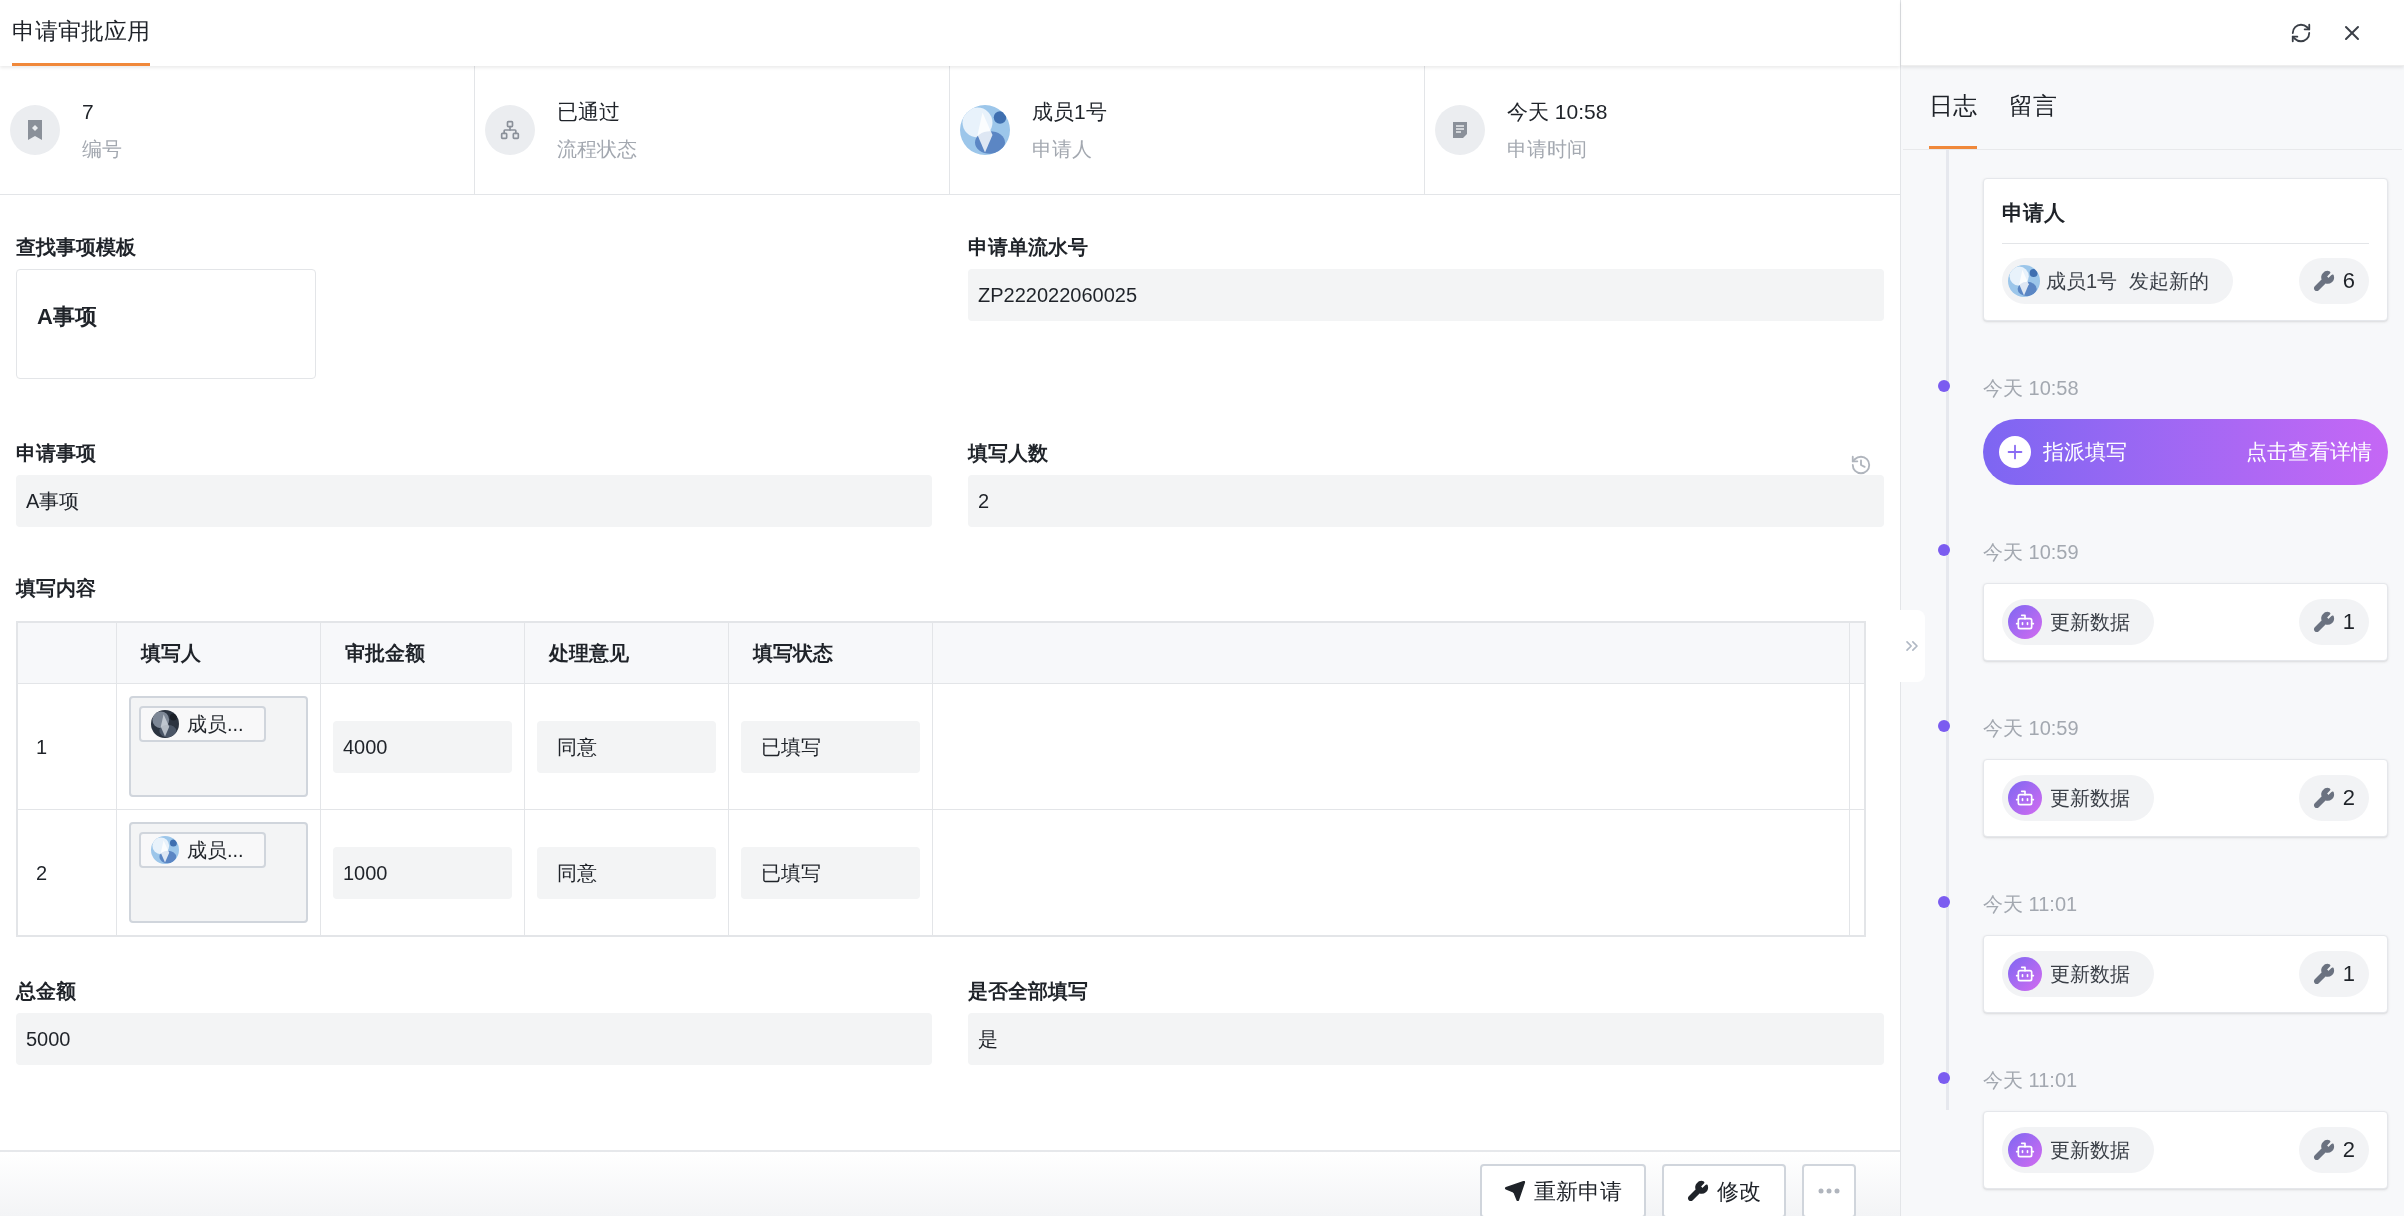 This screenshot has width=2404, height=1216. What do you see at coordinates (474, 1039) in the screenshot?
I see `input-field: 5000` at bounding box center [474, 1039].